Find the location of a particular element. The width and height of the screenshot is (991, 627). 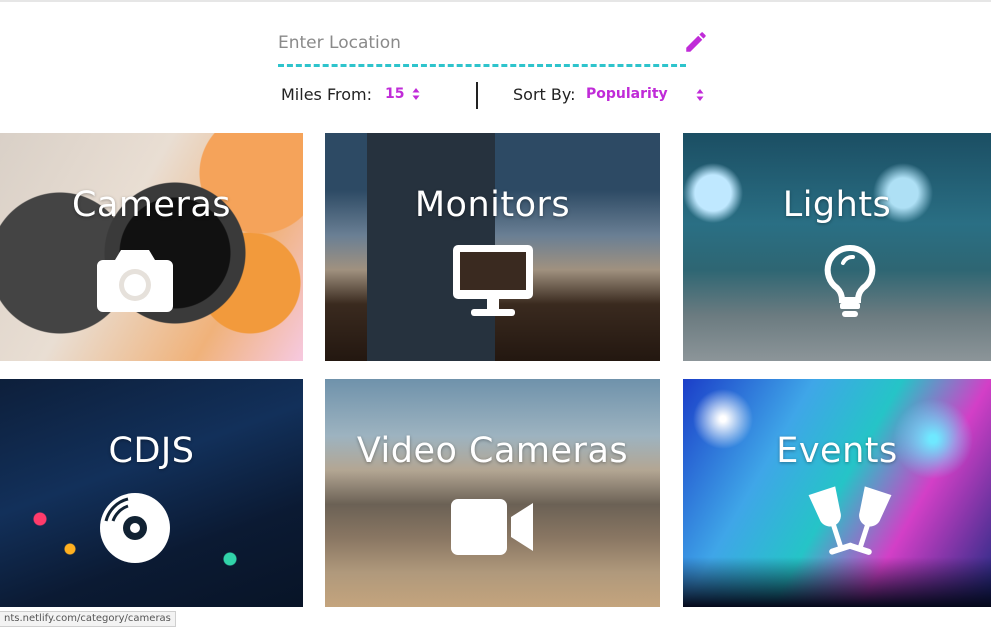

category-card-cdjs: CDJS is located at coordinates (151, 493).